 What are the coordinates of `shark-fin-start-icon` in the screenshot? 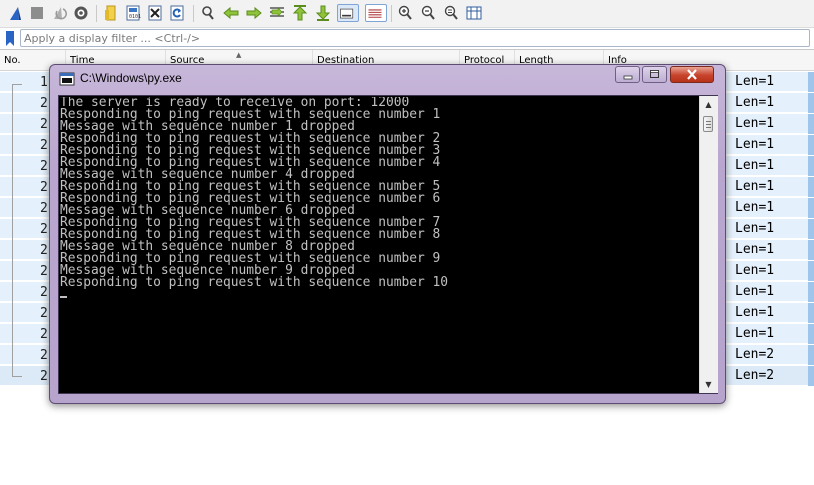 It's located at (15, 13).